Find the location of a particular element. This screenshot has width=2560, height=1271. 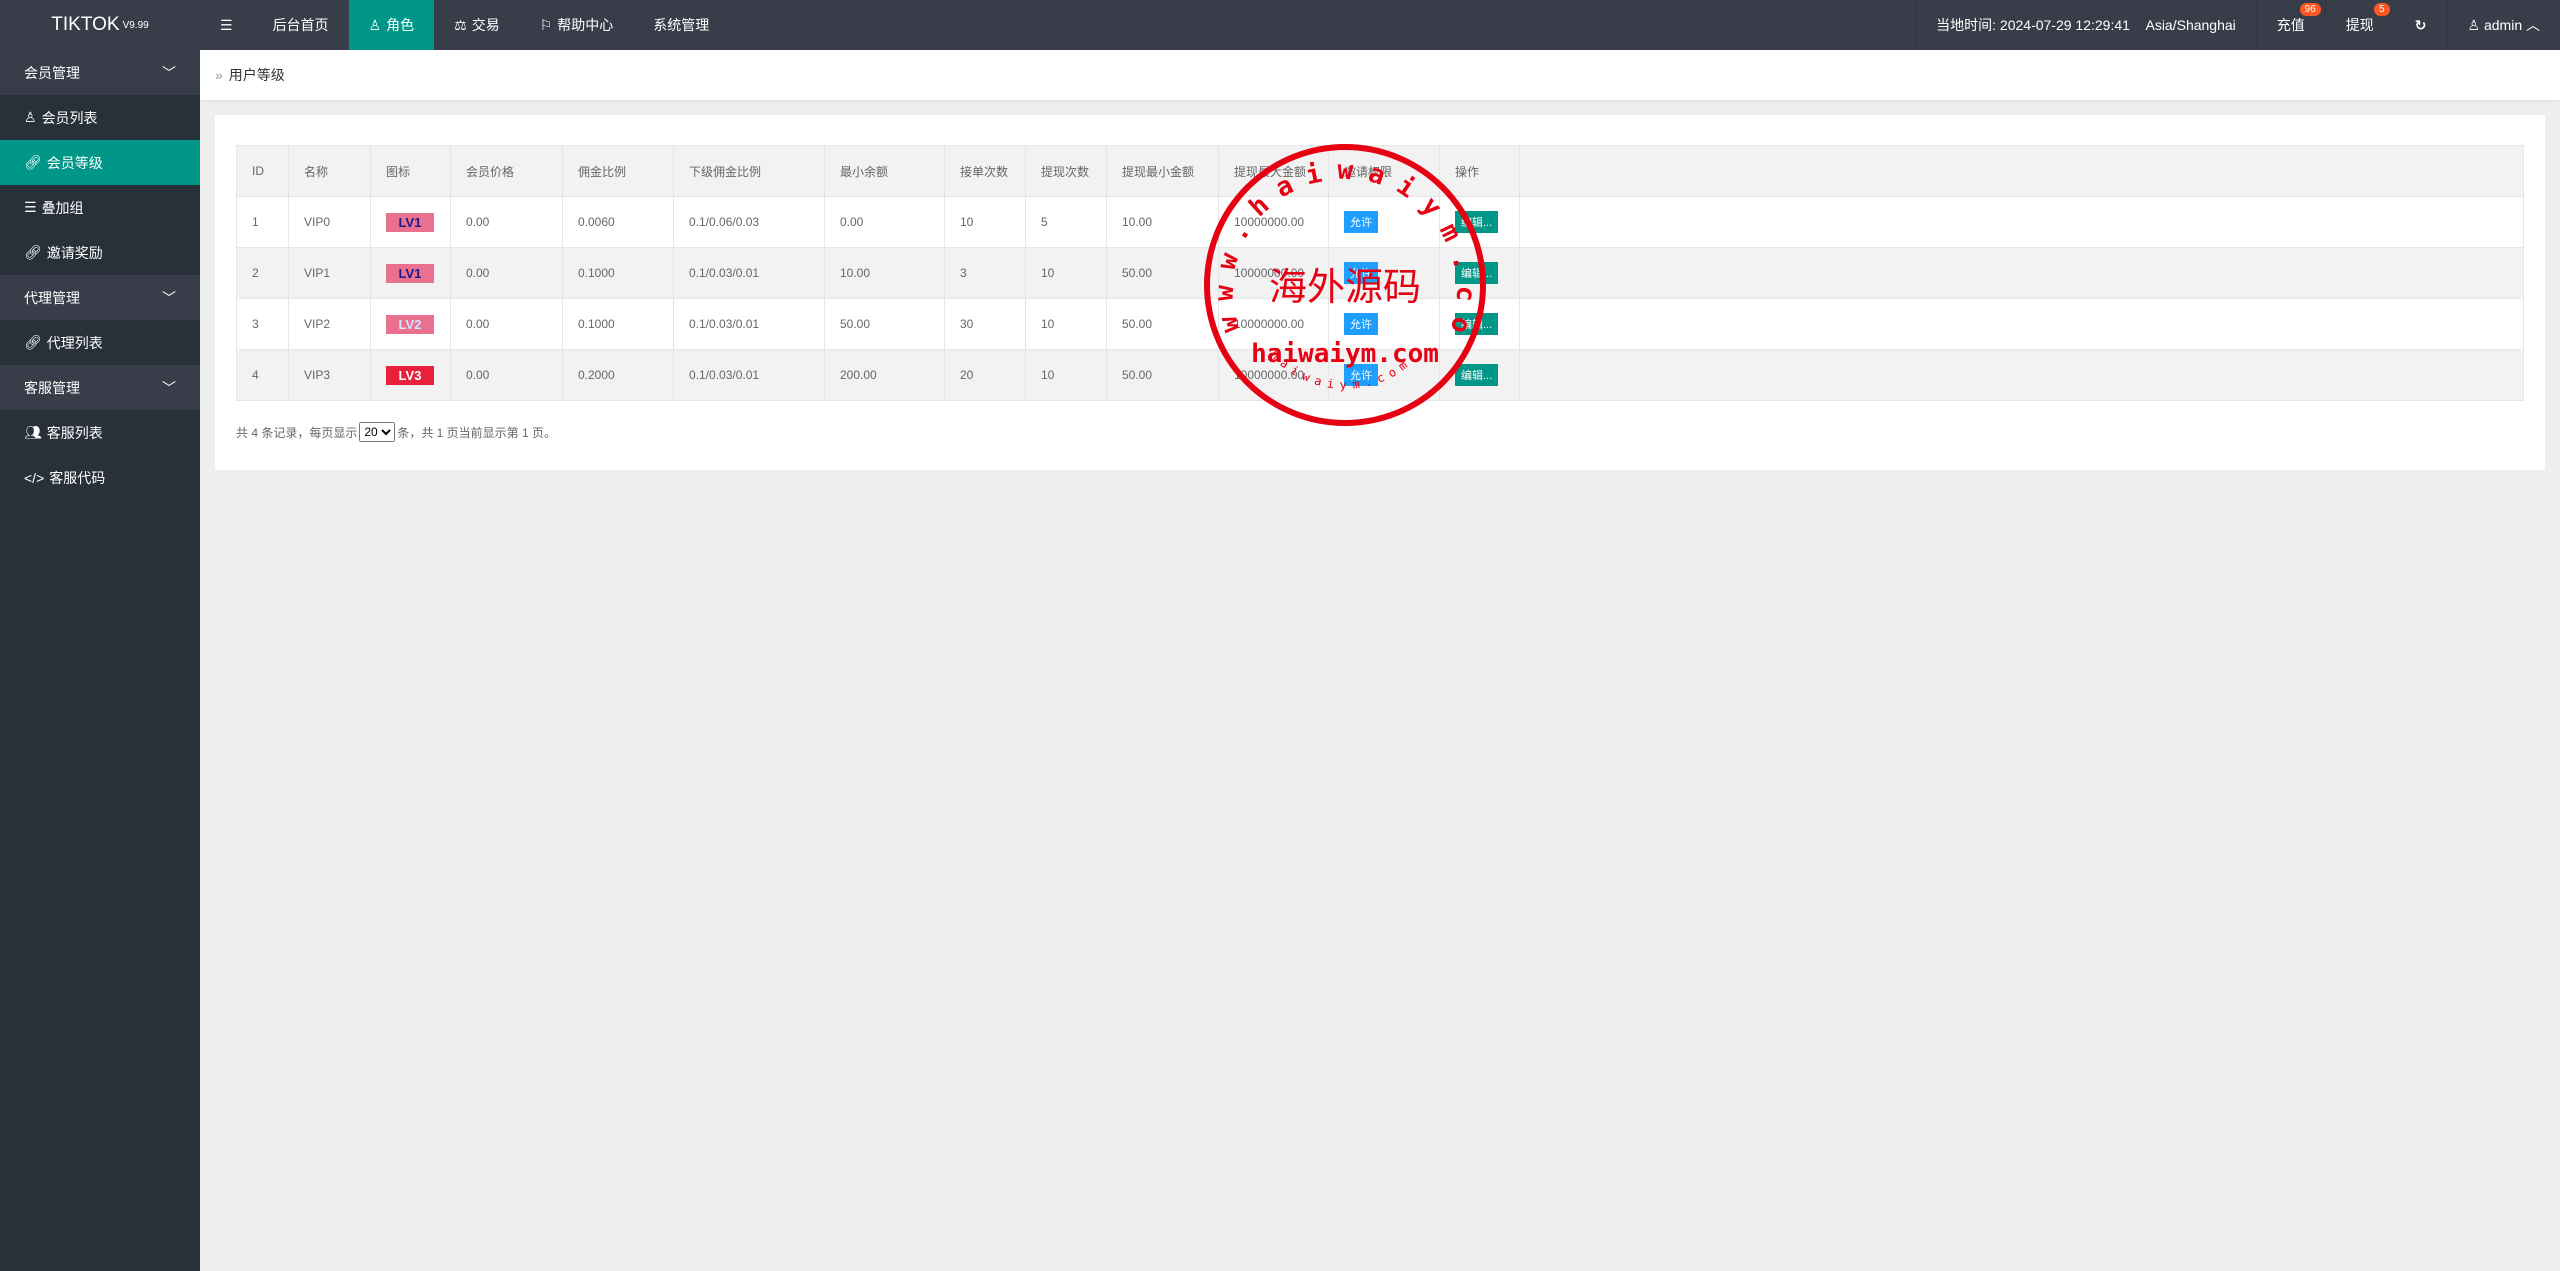

level-icon: LV1 is located at coordinates (410, 222).